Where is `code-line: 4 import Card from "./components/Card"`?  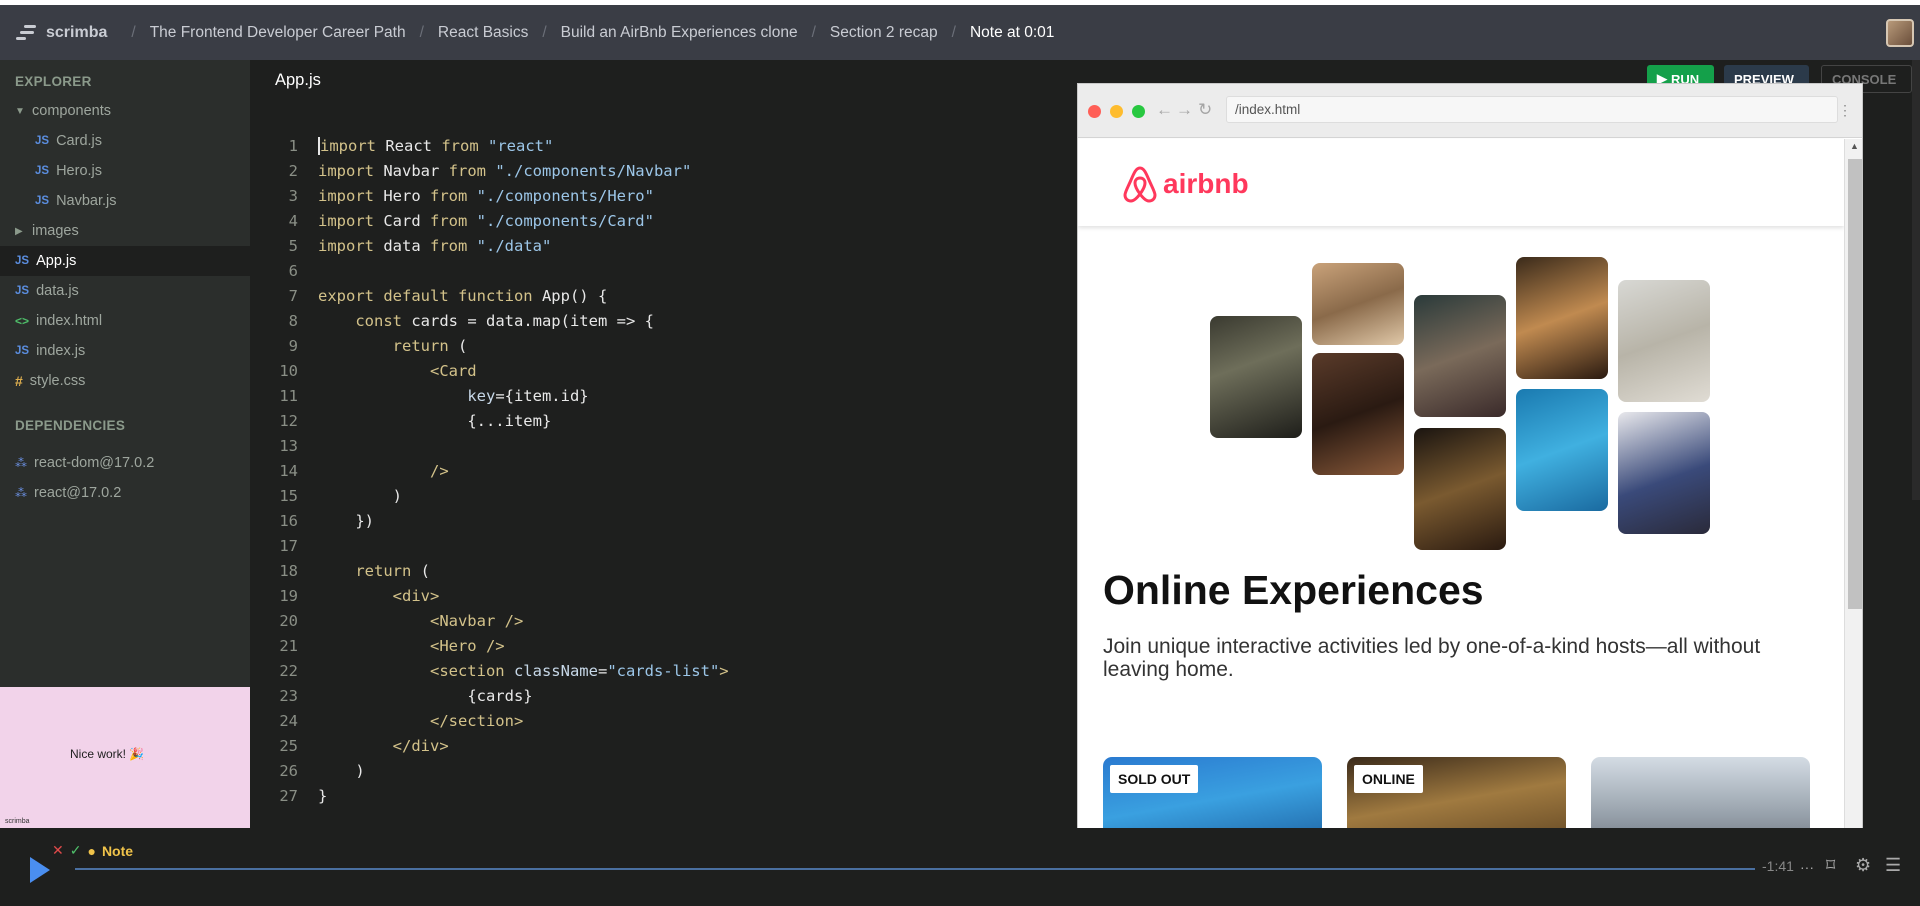
code-line: 4 import Card from "./components/Card" is located at coordinates (471, 221).